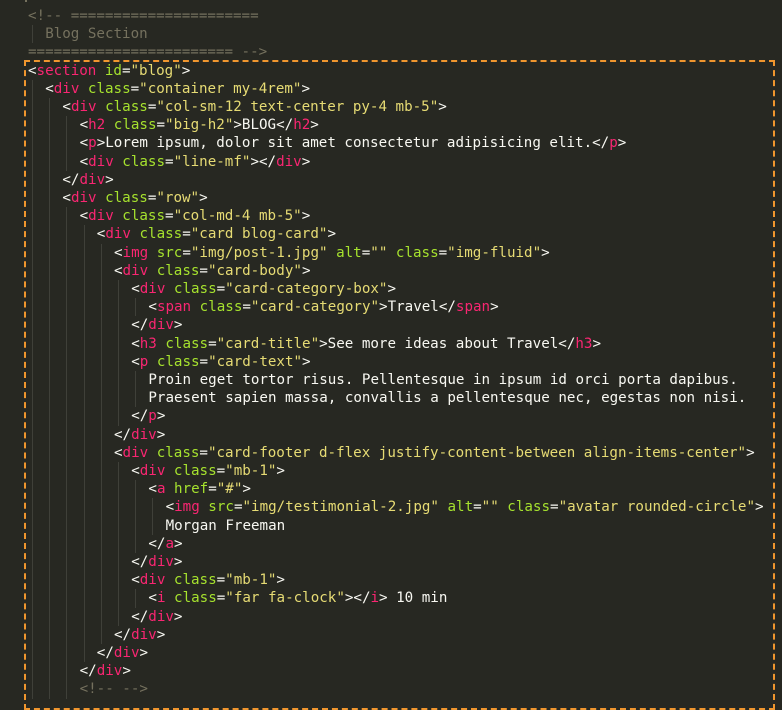  Describe the element at coordinates (199, 125) in the screenshot. I see `code-line: <h2 class="big-h2">BLOG</h2>` at that location.